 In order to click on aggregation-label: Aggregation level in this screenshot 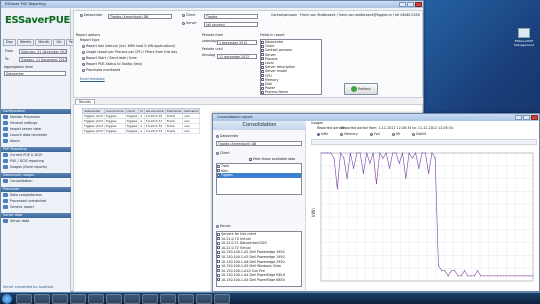, I will do `click(19, 67)`.